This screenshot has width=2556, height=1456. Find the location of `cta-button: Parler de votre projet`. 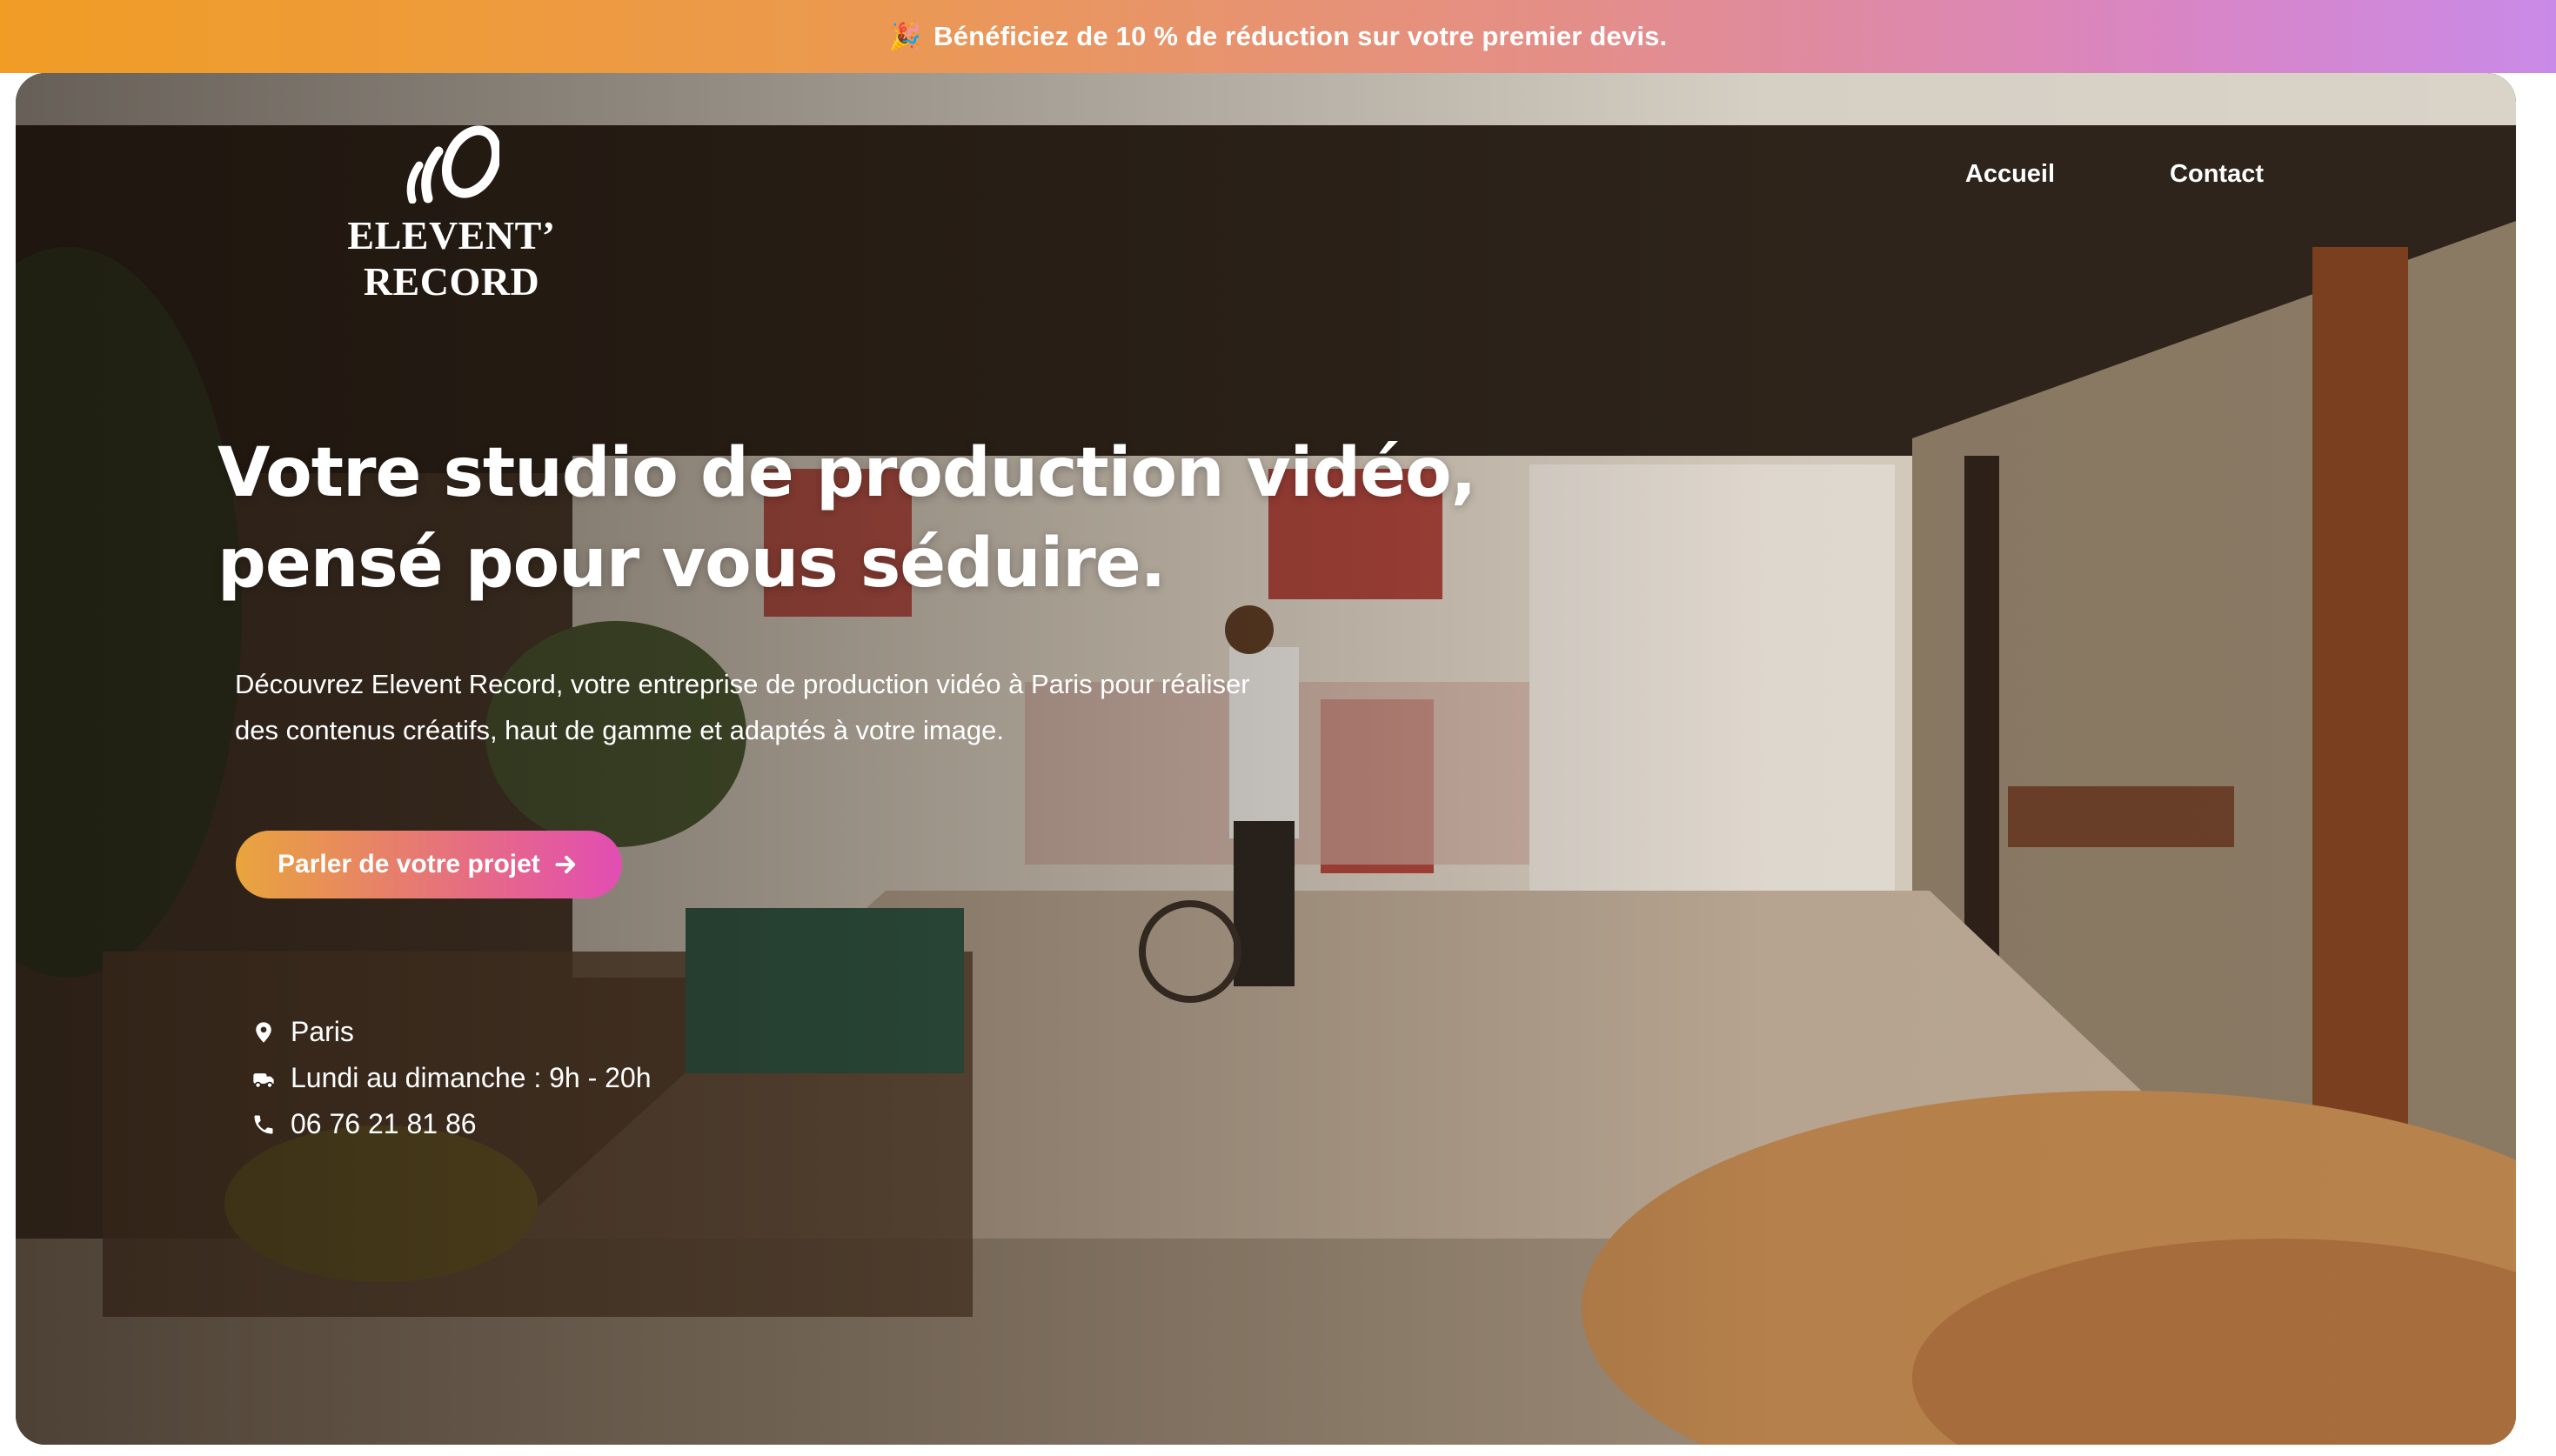

cta-button: Parler de votre projet is located at coordinates (429, 864).